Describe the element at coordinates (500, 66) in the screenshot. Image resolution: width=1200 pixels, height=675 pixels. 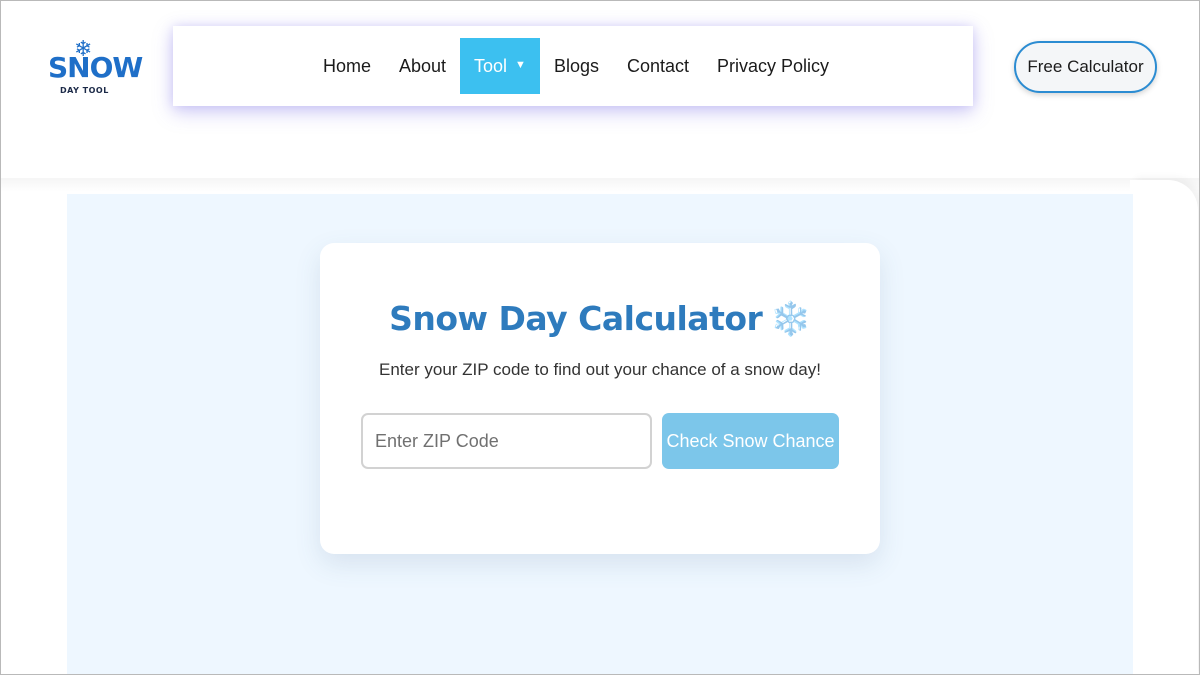
I see `nav-item-tool: Tool ▼` at that location.